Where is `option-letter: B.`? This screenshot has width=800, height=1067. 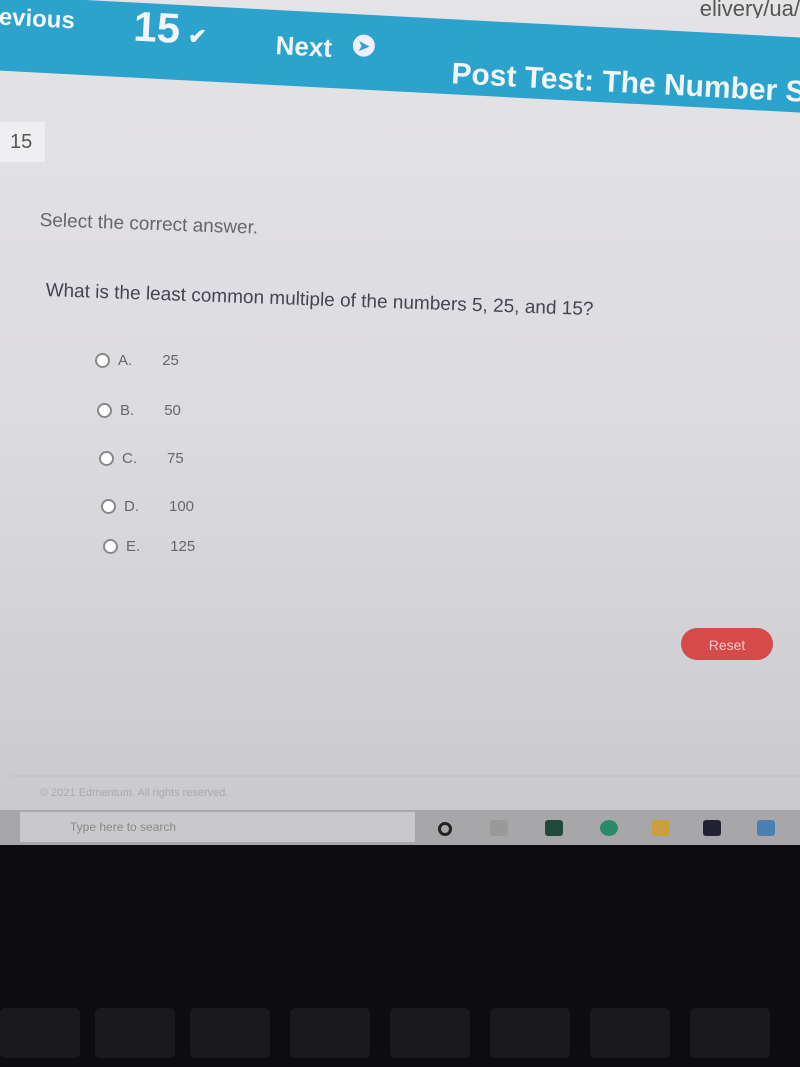 option-letter: B. is located at coordinates (127, 410).